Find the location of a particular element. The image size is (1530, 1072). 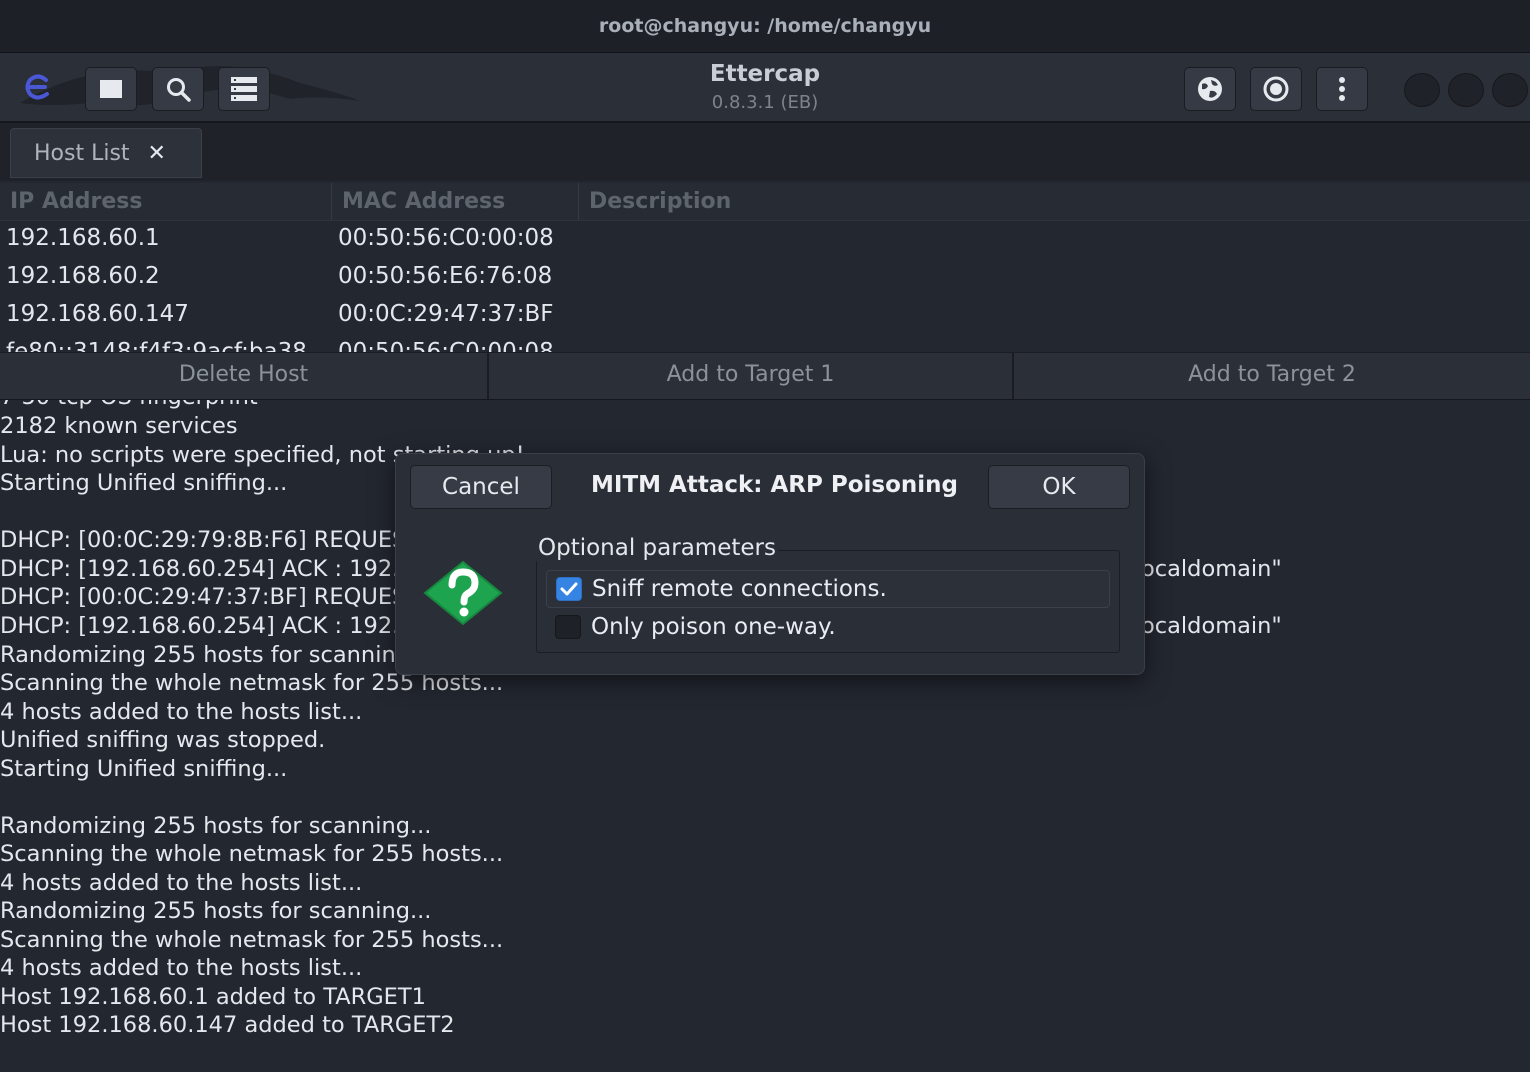

sniff-remote-checkbox is located at coordinates (569, 589).